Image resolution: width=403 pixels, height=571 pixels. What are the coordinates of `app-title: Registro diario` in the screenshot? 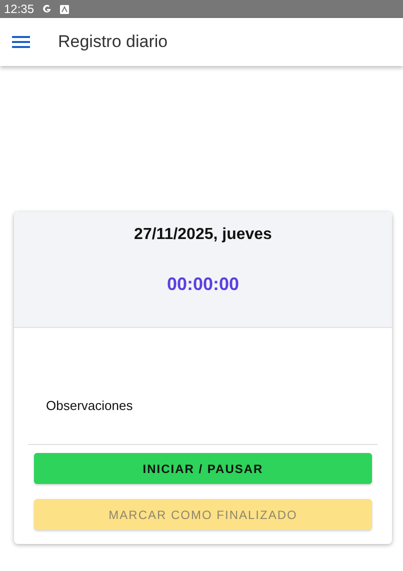 It's located at (113, 42).